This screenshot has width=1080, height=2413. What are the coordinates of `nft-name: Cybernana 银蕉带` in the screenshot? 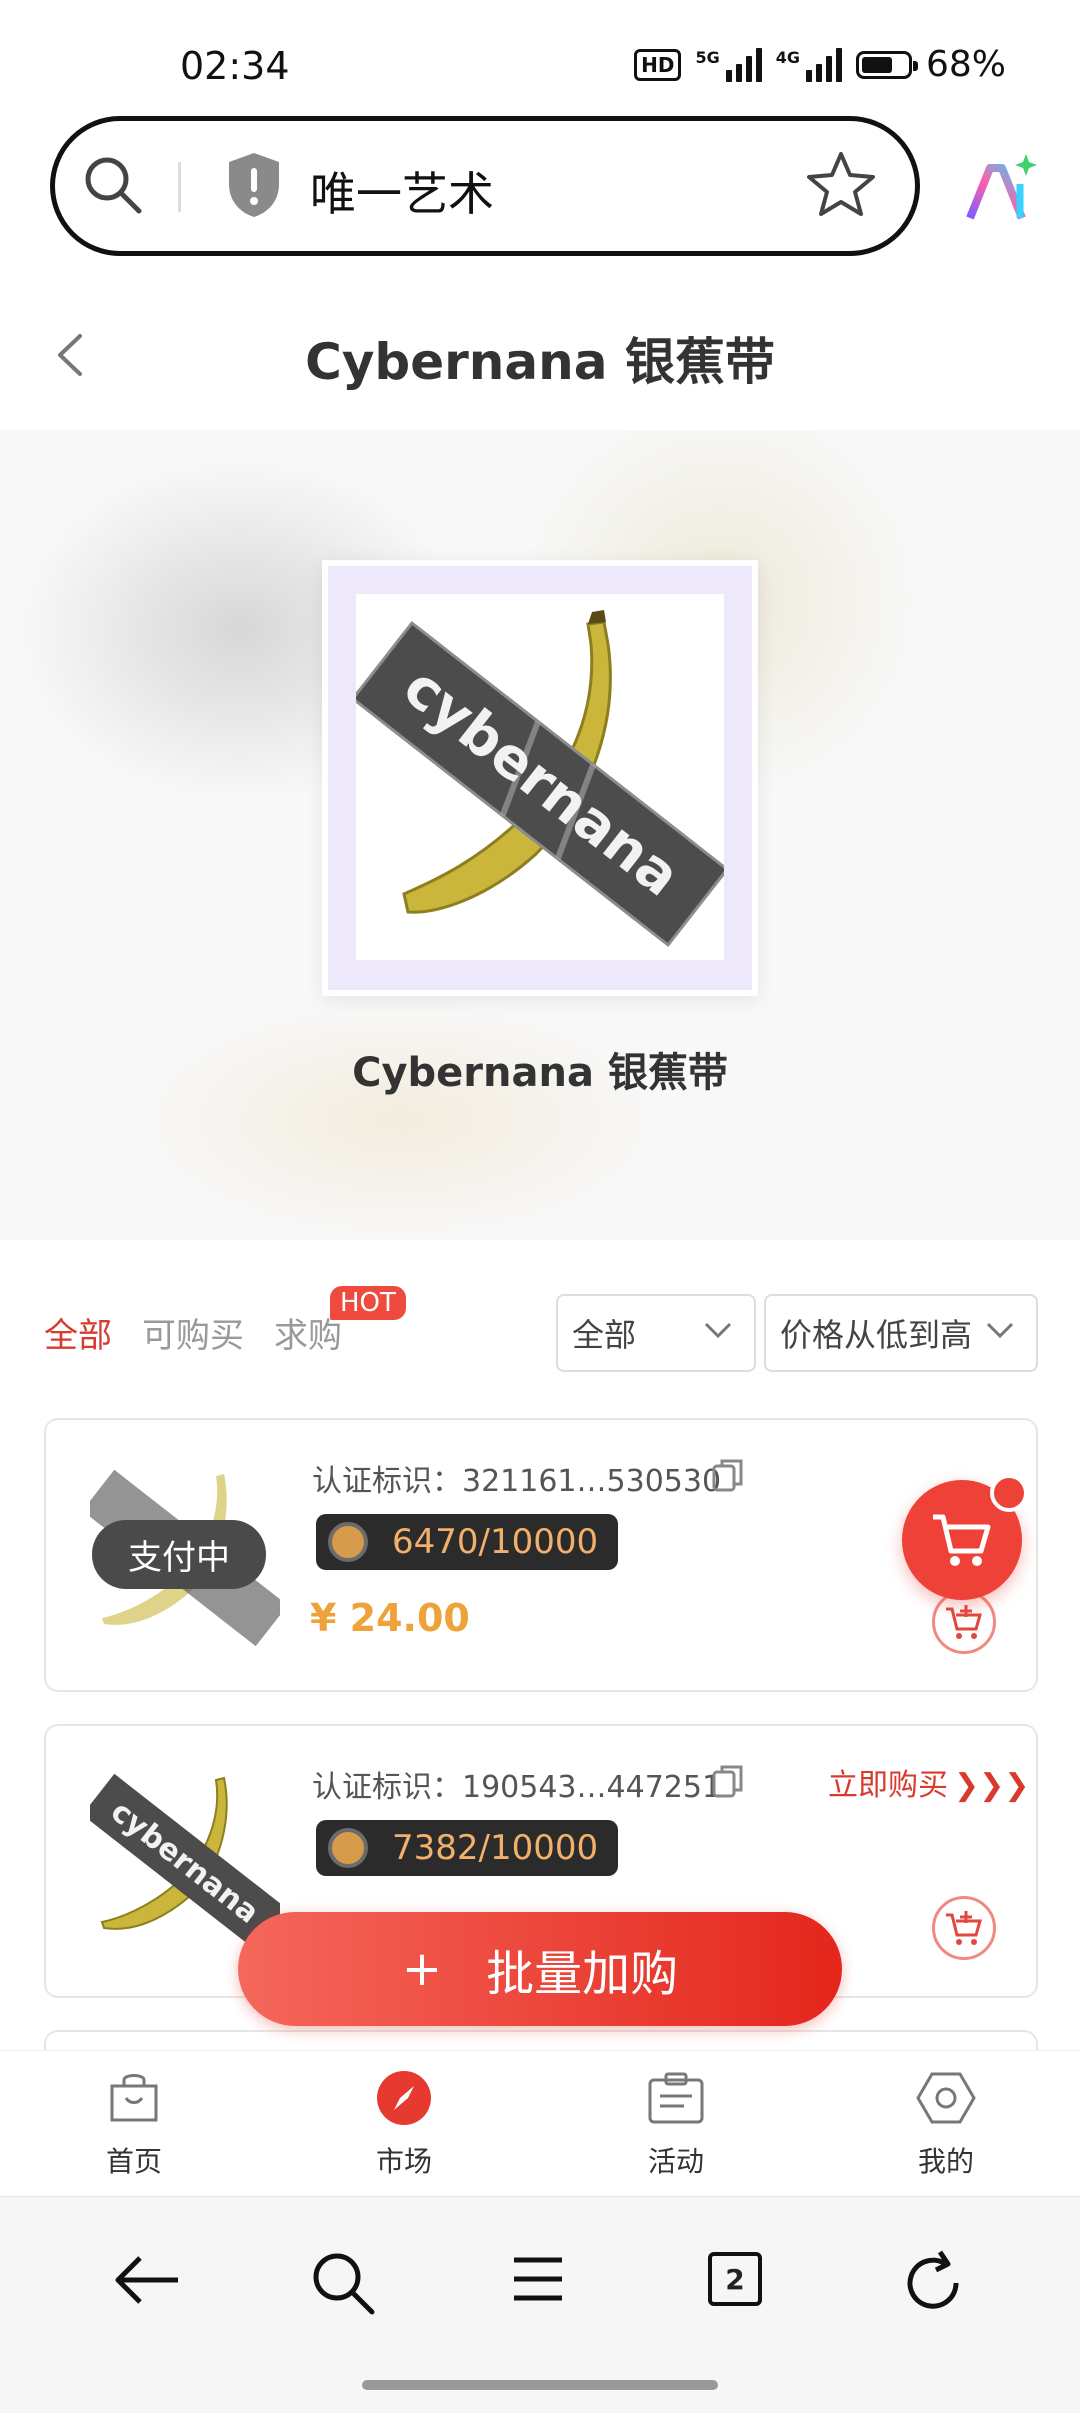 It's located at (540, 1073).